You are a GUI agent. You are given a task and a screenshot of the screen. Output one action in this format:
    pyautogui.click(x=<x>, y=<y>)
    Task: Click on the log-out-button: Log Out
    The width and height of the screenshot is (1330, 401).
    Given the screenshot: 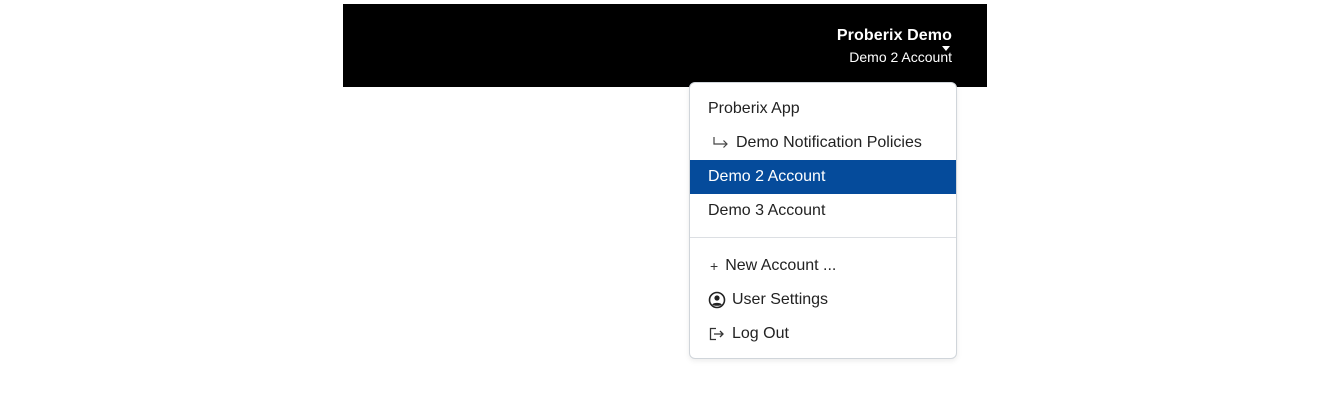 What is the action you would take?
    pyautogui.click(x=823, y=334)
    